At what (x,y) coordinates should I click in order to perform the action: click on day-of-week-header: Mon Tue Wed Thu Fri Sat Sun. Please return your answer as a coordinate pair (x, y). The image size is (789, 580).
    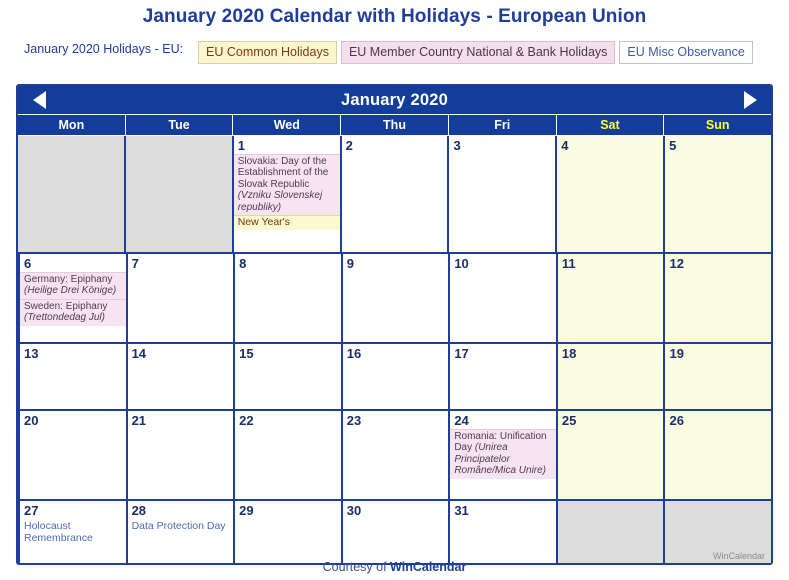
    Looking at the image, I should click on (394, 124).